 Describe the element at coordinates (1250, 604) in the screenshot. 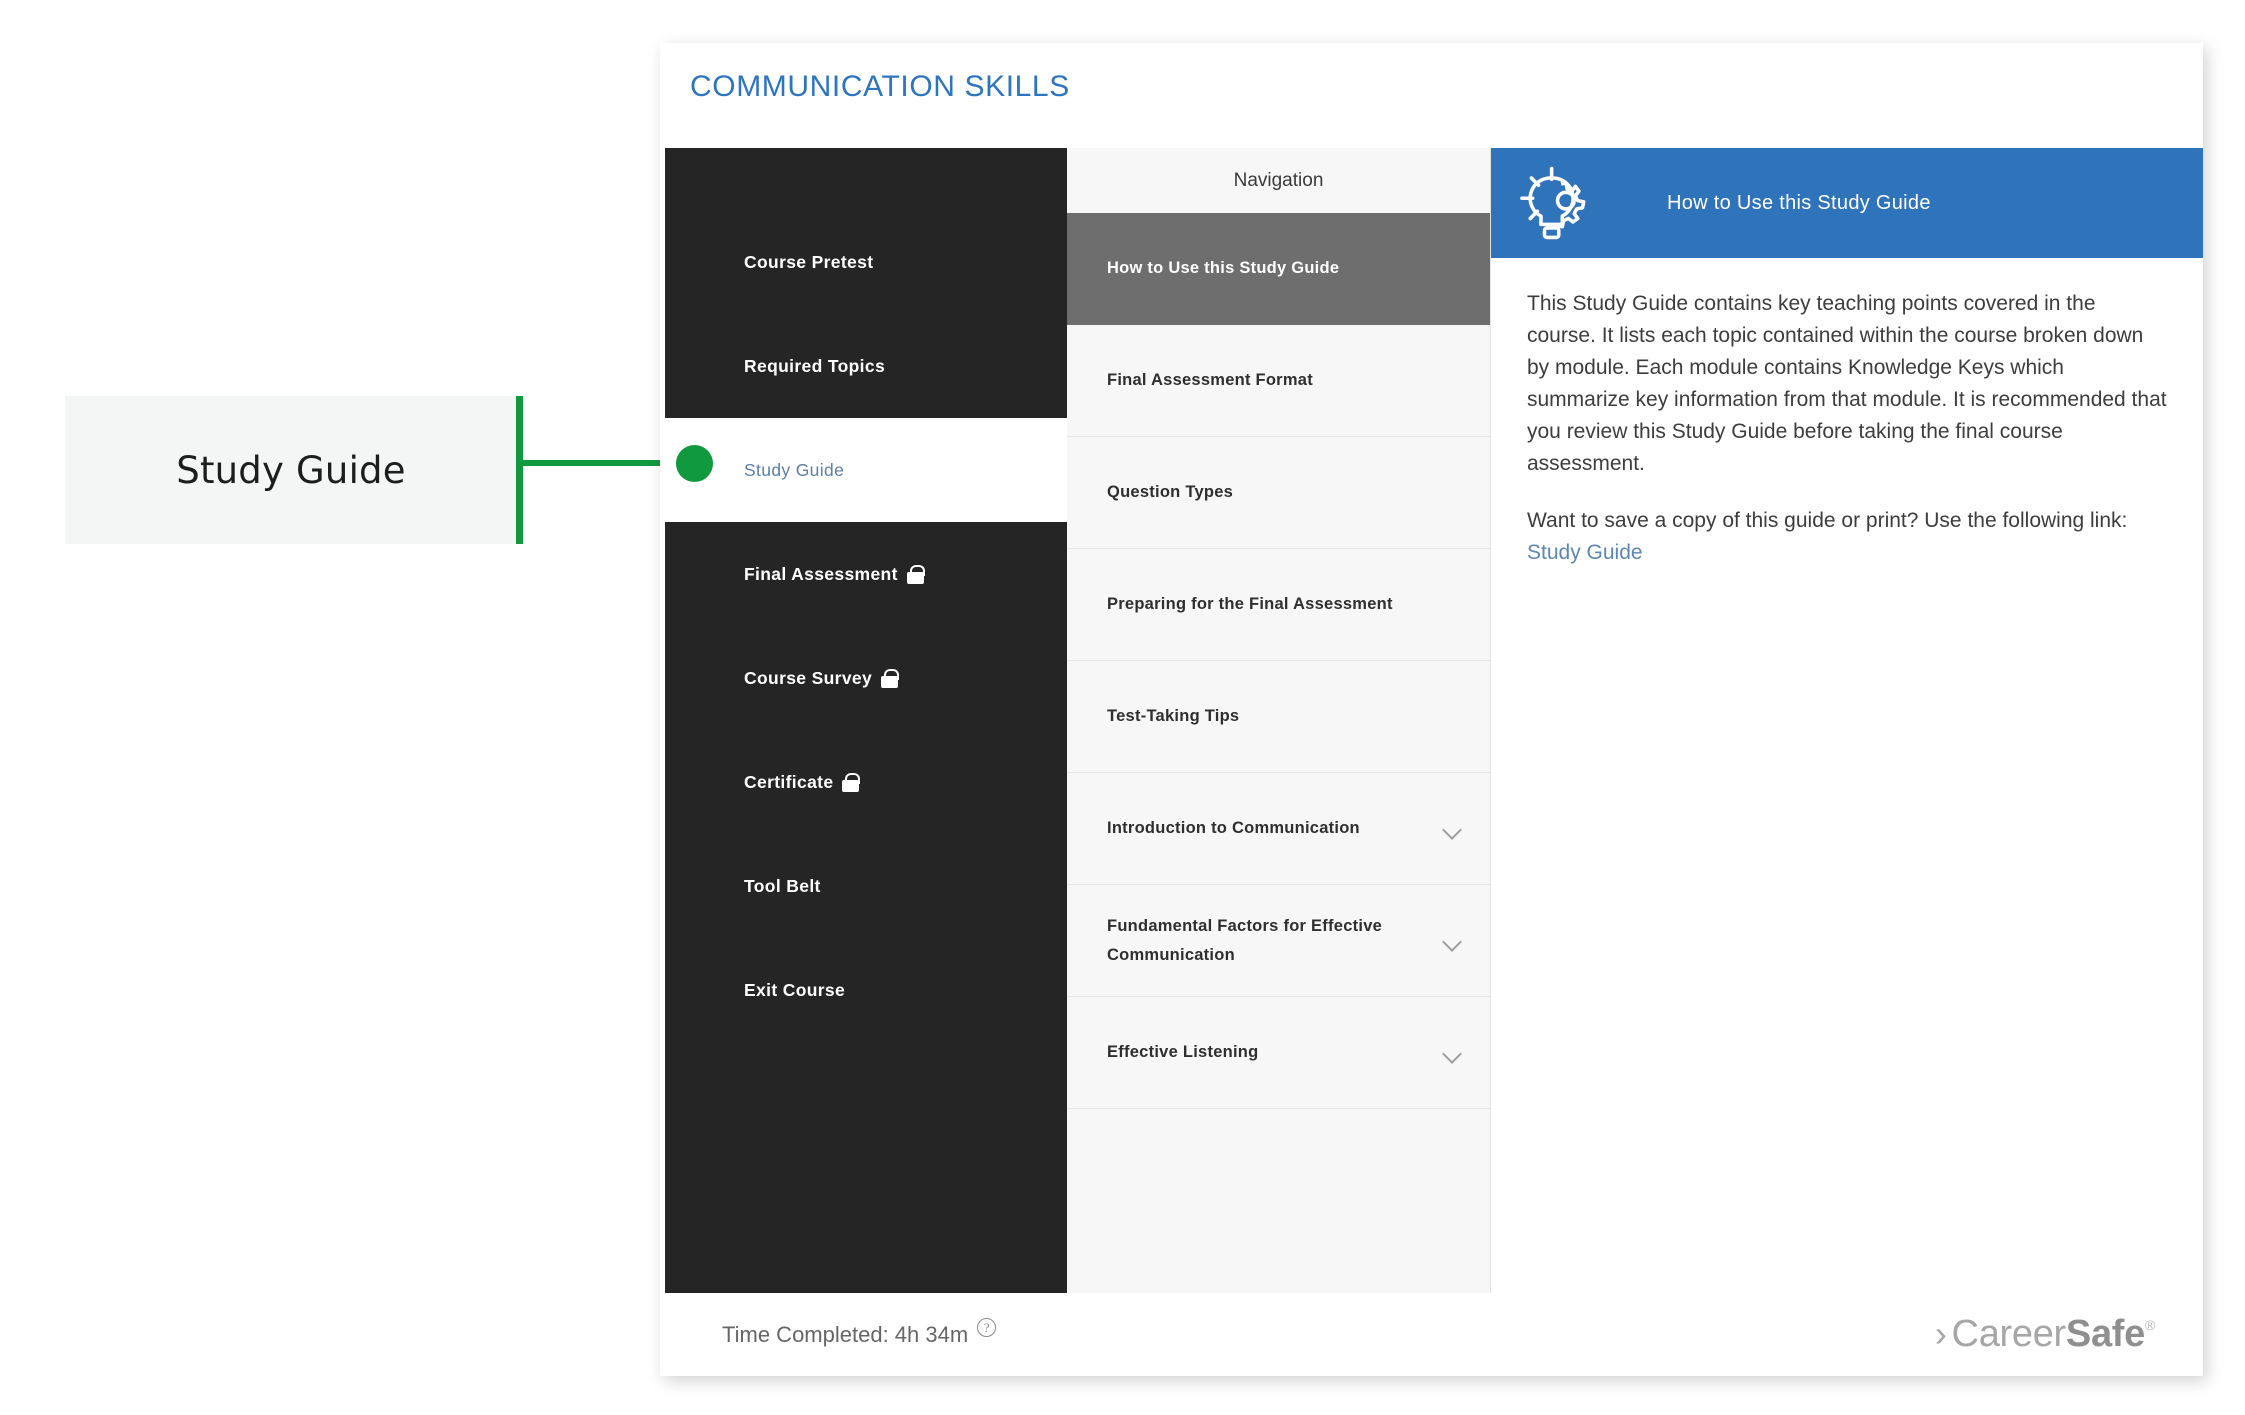

I see `nav-item-label: Preparing for the Final Assessment` at that location.